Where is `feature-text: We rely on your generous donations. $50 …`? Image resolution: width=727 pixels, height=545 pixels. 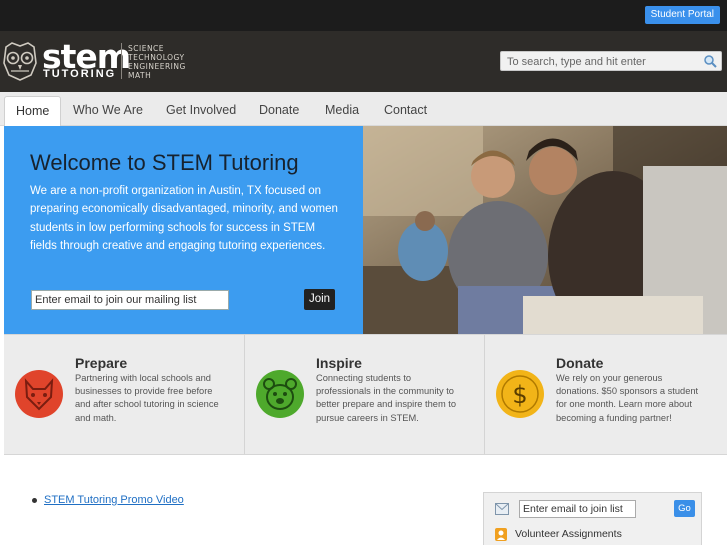 feature-text: We rely on your generous donations. $50 … is located at coordinates (627, 398).